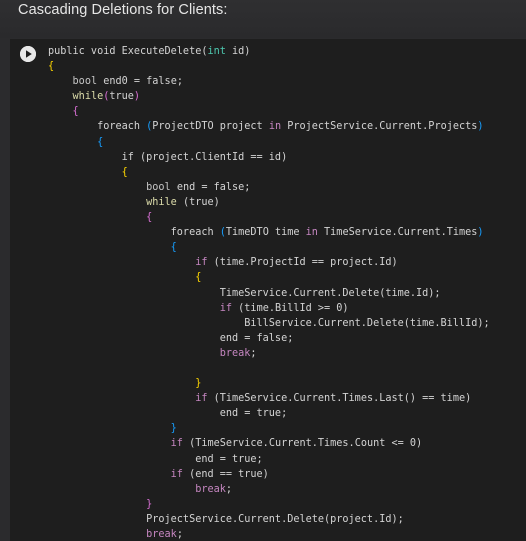 Image resolution: width=526 pixels, height=541 pixels. What do you see at coordinates (26, 290) in the screenshot?
I see `cell-gutter` at bounding box center [26, 290].